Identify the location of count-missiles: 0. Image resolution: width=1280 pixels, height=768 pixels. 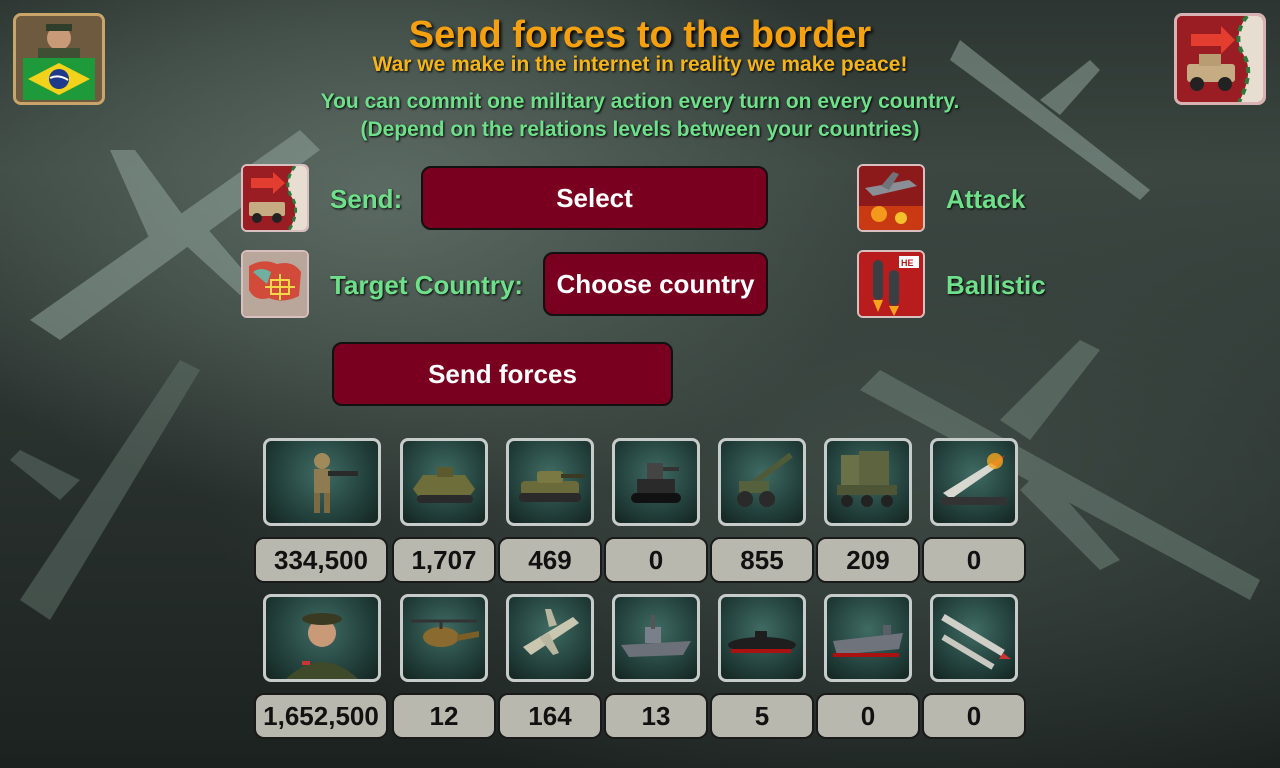
(974, 716).